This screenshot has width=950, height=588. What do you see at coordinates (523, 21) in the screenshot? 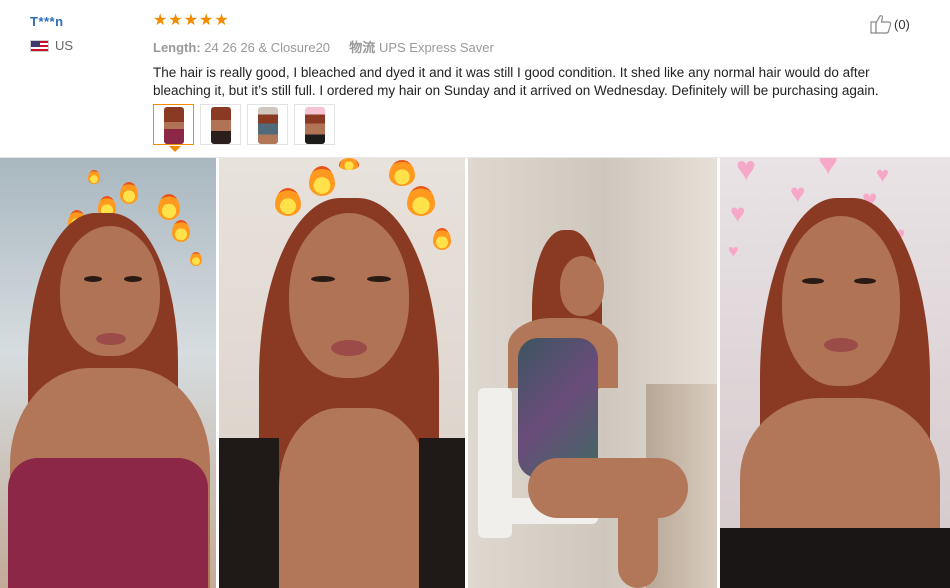
I see `star-rating: ★ ★ ★ ★ ★` at bounding box center [523, 21].